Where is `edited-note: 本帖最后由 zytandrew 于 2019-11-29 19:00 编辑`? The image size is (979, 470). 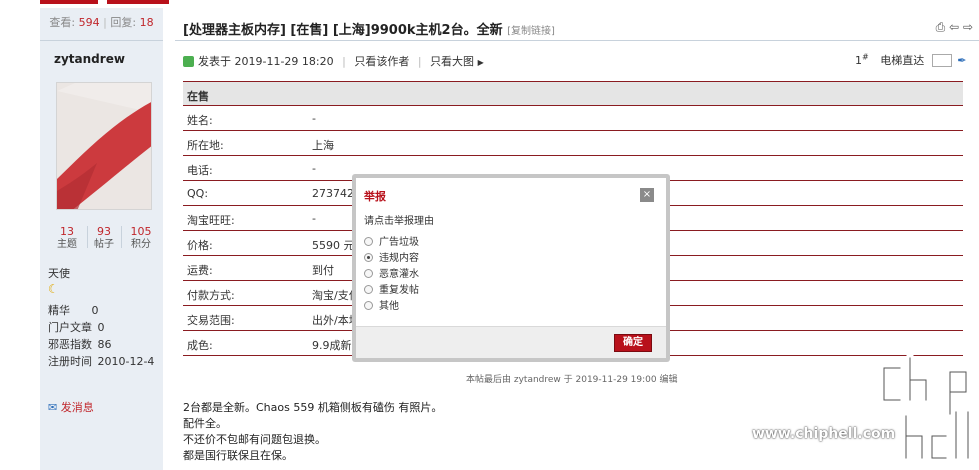 edited-note: 本帖最后由 zytandrew 于 2019-11-29 19:00 编辑 is located at coordinates (572, 380).